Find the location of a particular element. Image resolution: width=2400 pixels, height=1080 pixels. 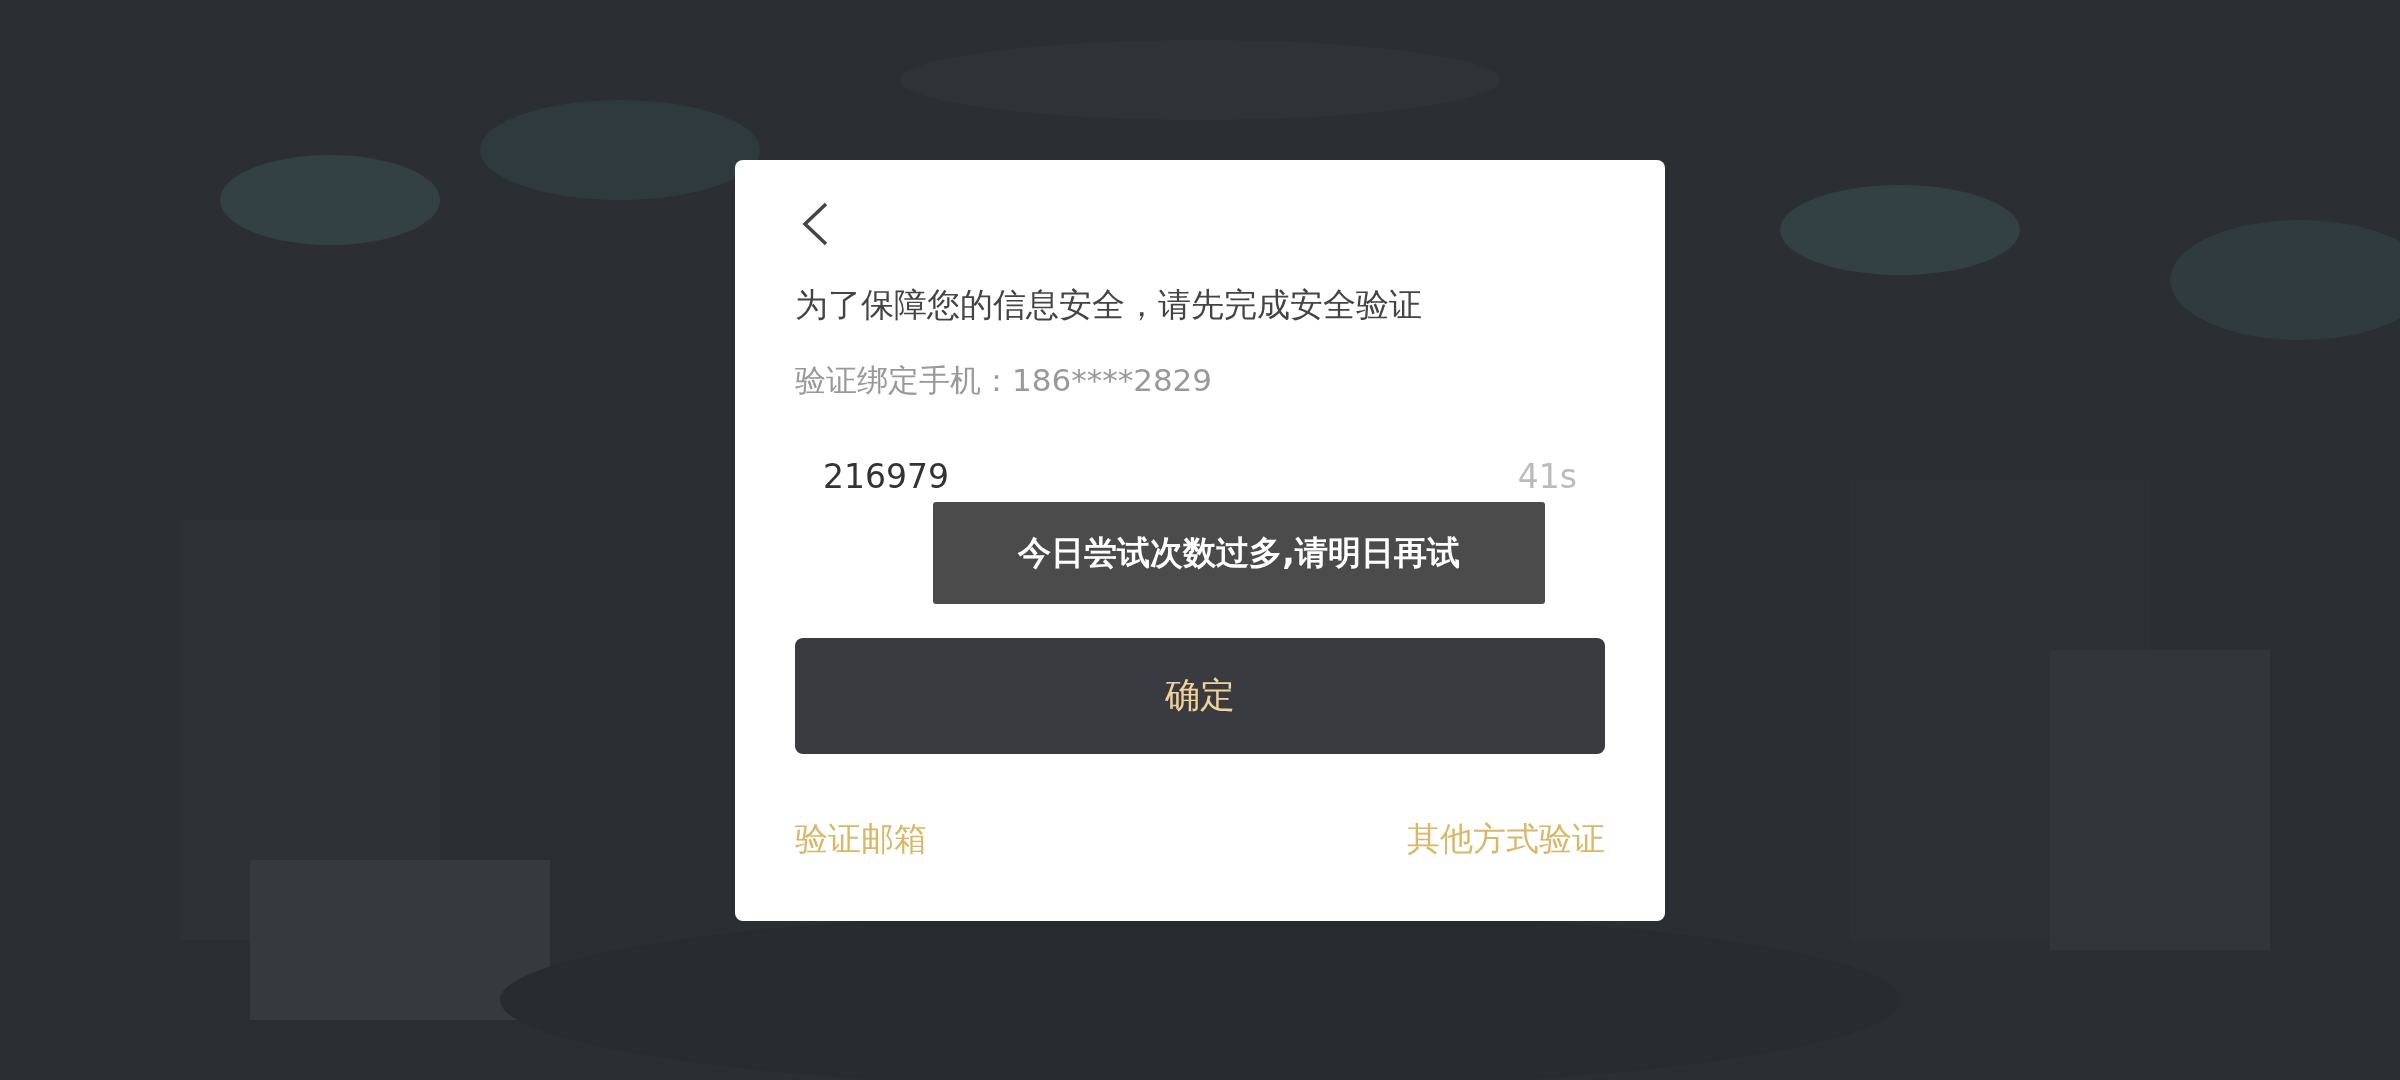

confirm-button: 确定 is located at coordinates (1200, 695).